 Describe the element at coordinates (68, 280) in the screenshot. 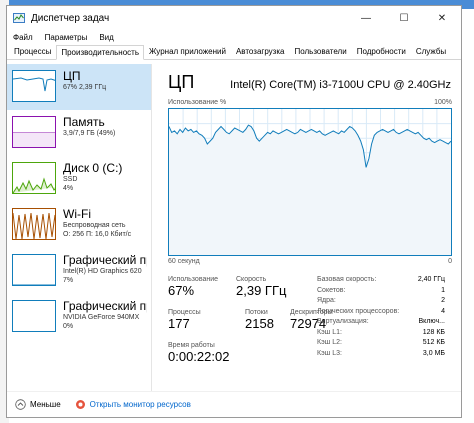

I see `sidebar-item-detail-2: 7%` at that location.